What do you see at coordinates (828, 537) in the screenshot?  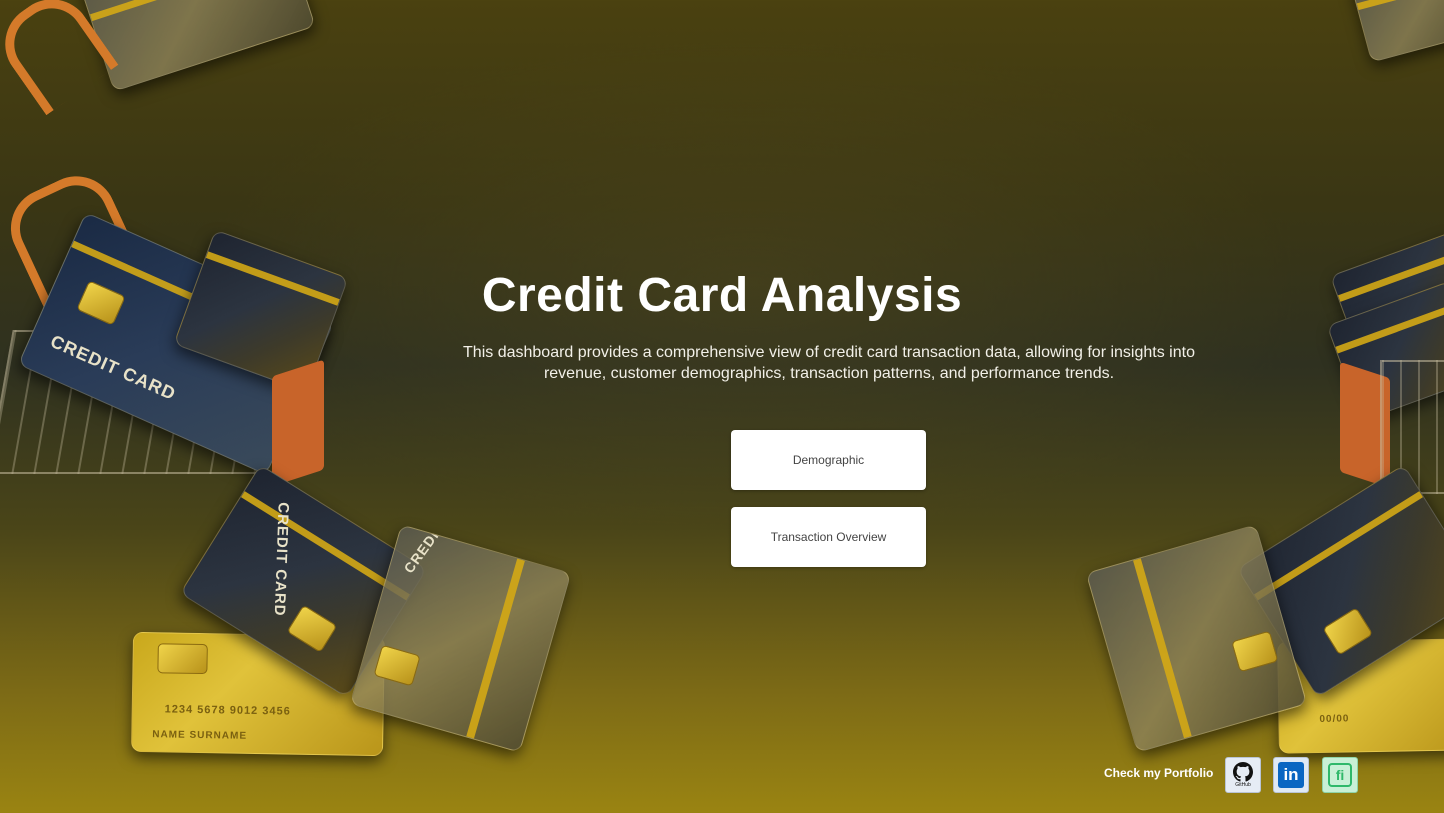 I see `transaction-overview-button: Transaction Overview` at bounding box center [828, 537].